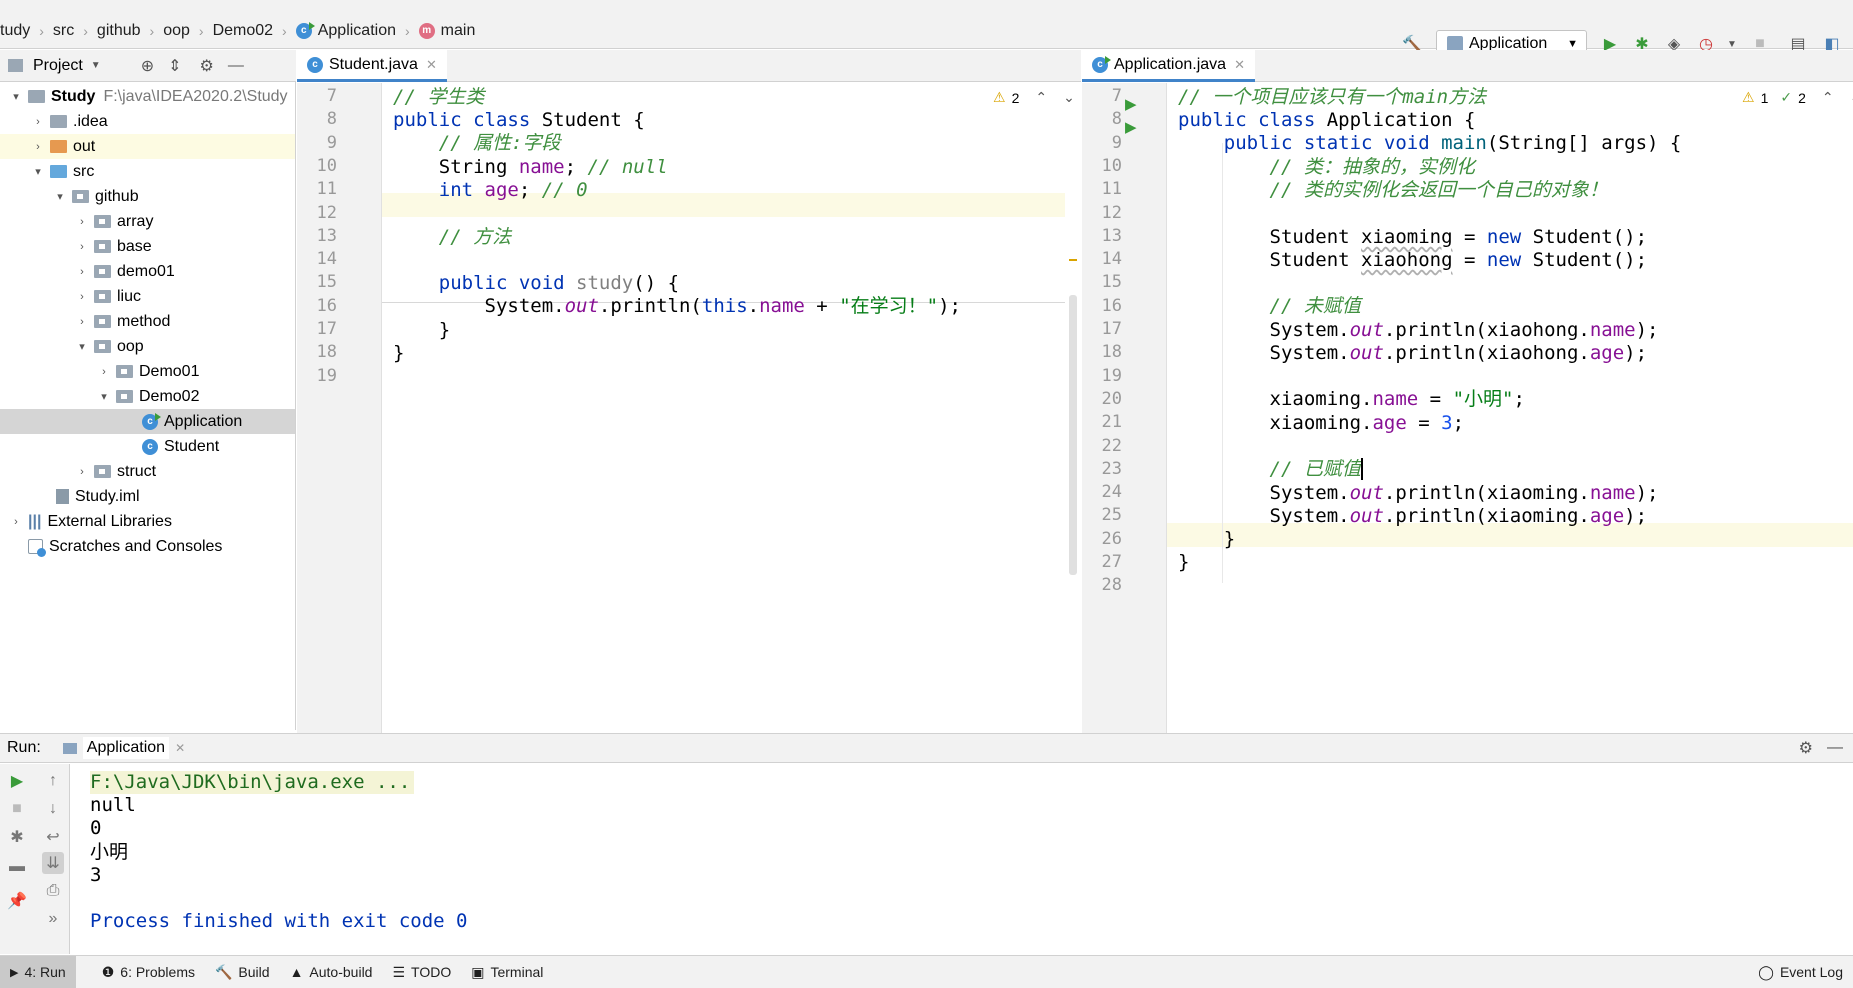 The image size is (1853, 988). I want to click on layout-icon: ▬, so click(17, 867).